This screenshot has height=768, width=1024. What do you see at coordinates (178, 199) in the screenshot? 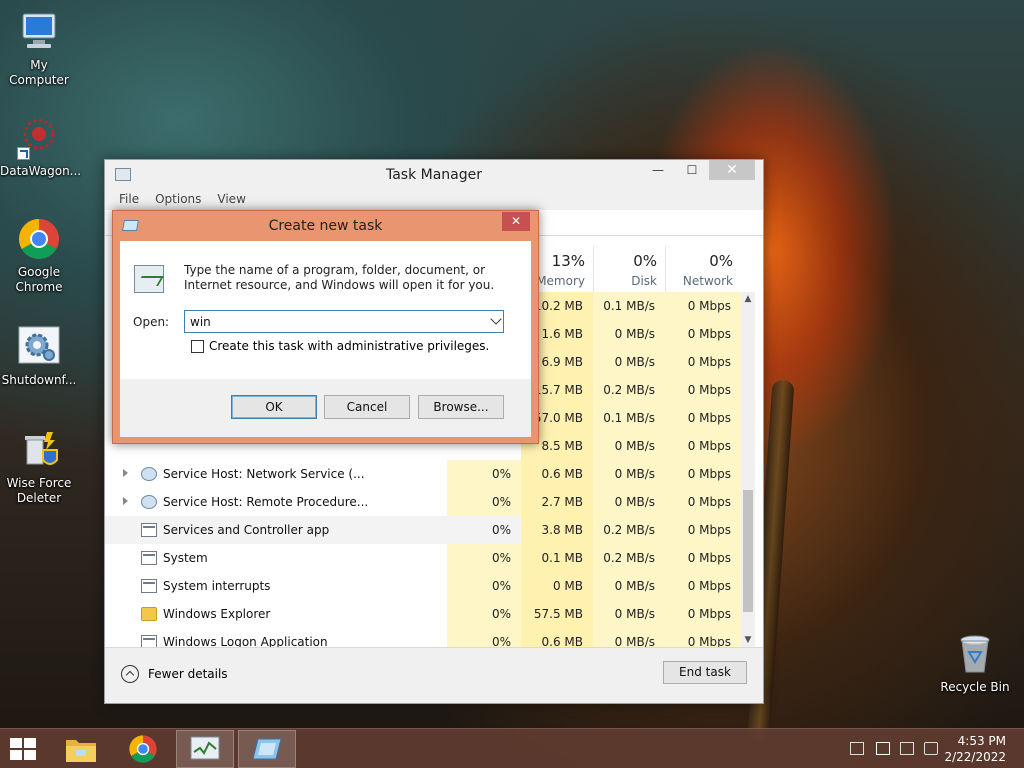
I see `menu-options: Options` at bounding box center [178, 199].